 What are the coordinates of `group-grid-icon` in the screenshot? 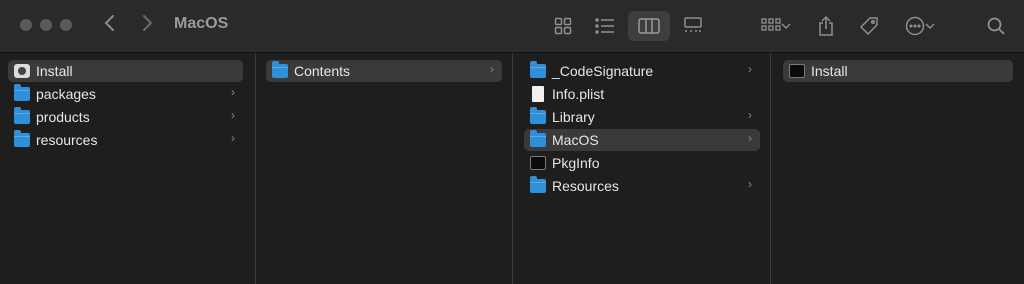 It's located at (771, 24).